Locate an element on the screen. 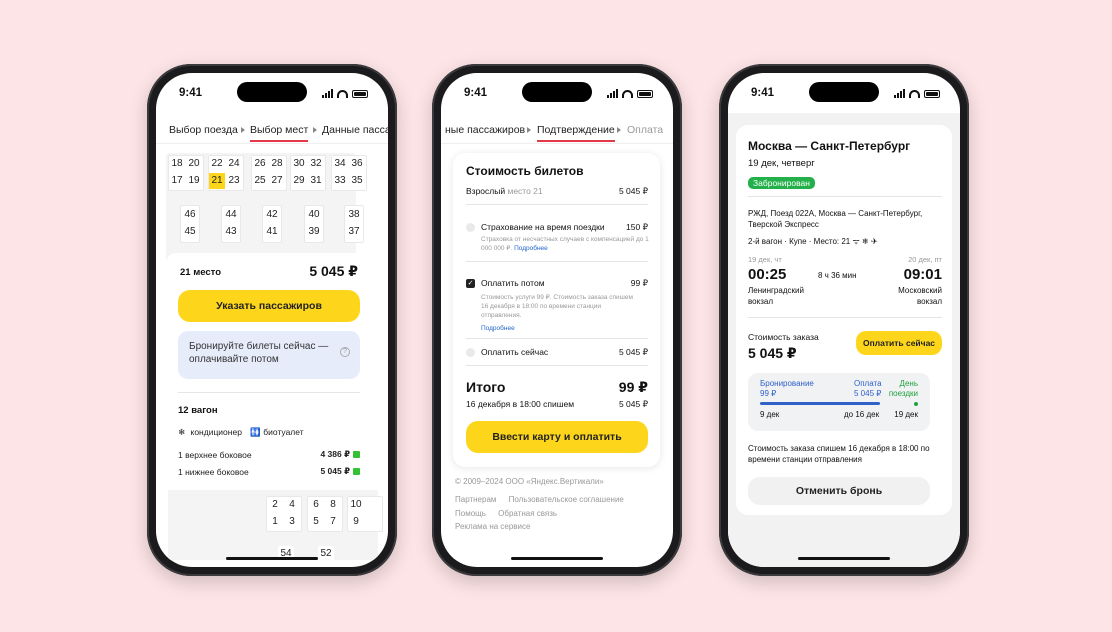 This screenshot has height=632, width=1112. seat: 7 is located at coordinates (333, 522).